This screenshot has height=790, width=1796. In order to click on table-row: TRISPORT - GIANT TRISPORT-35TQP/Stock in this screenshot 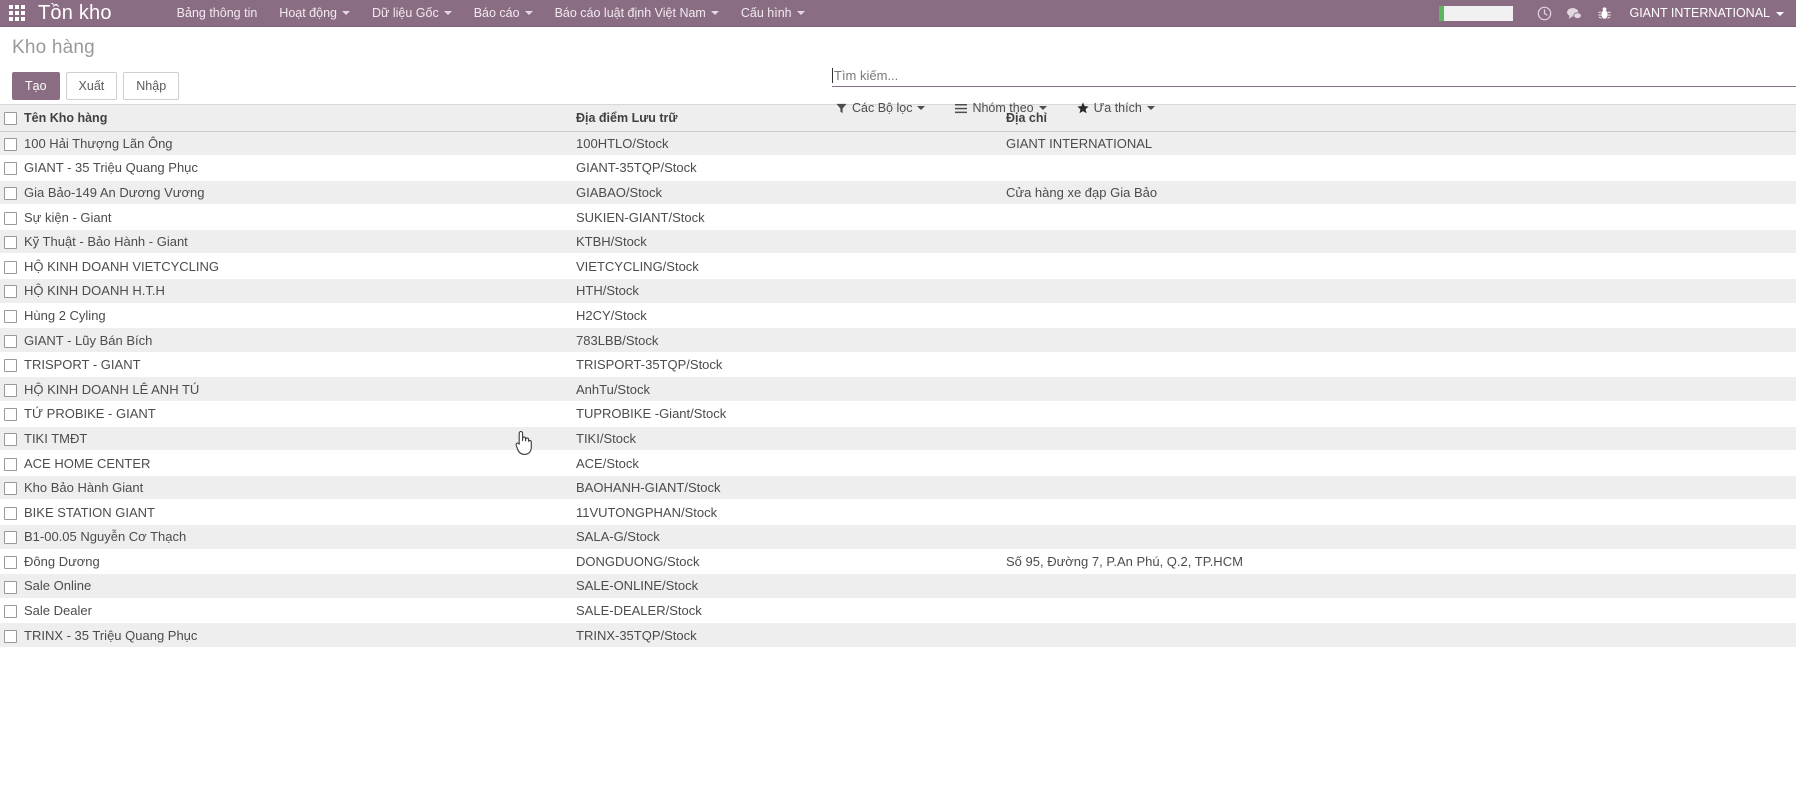, I will do `click(898, 364)`.